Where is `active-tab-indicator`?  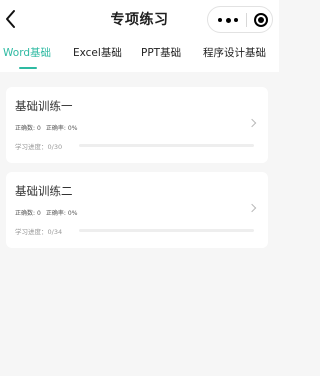 active-tab-indicator is located at coordinates (28, 68).